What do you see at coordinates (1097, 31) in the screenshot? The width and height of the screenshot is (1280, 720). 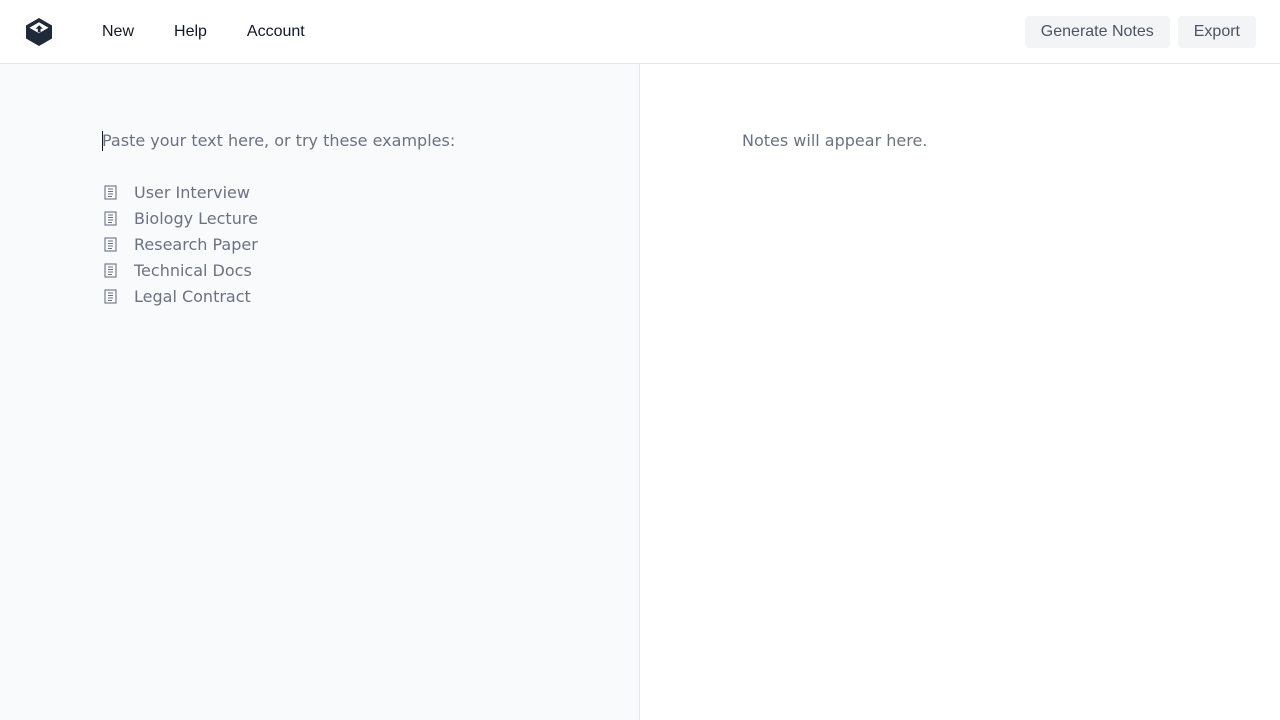 I see `generate-notes-button: Generate Notes` at bounding box center [1097, 31].